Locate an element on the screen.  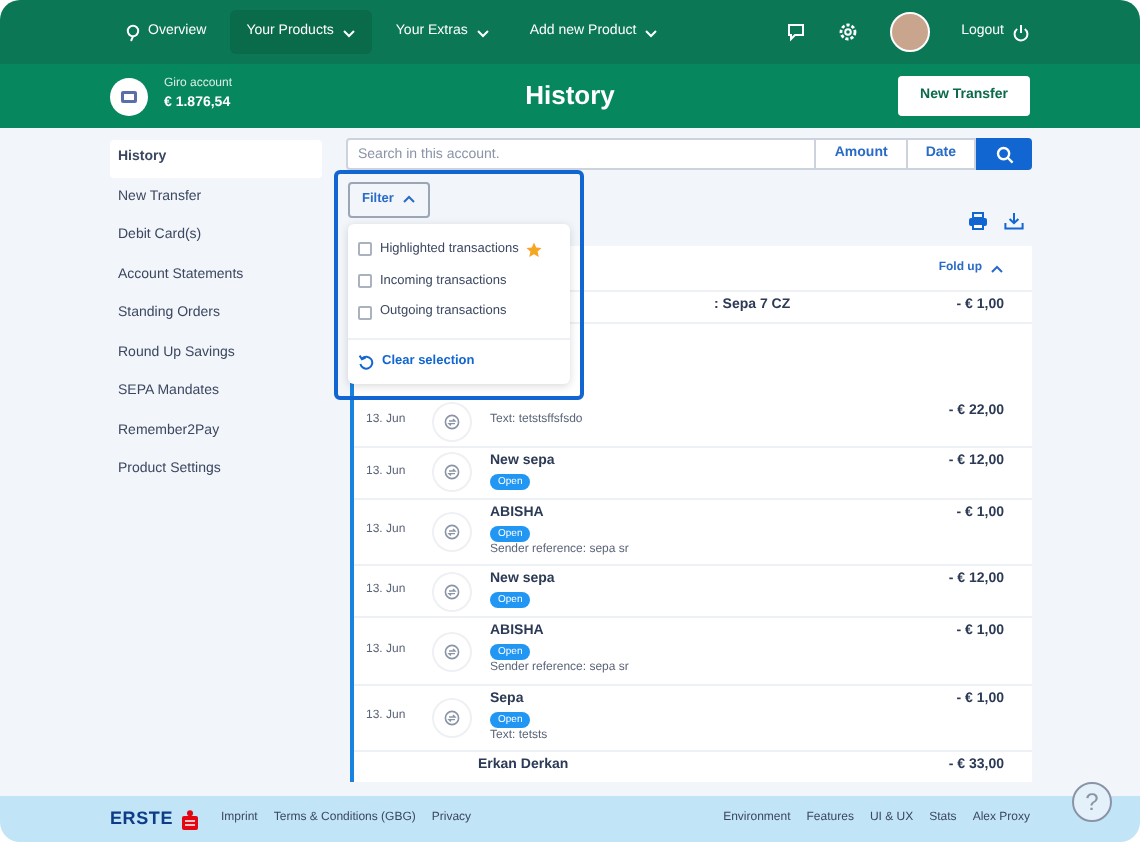
location-pin-icon is located at coordinates (133, 32).